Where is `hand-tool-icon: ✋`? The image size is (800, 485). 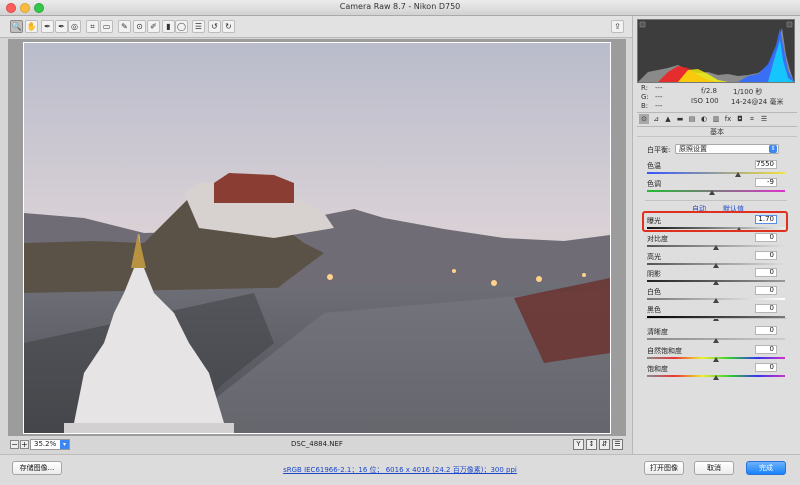
hand-tool-icon: ✋ is located at coordinates (31, 26).